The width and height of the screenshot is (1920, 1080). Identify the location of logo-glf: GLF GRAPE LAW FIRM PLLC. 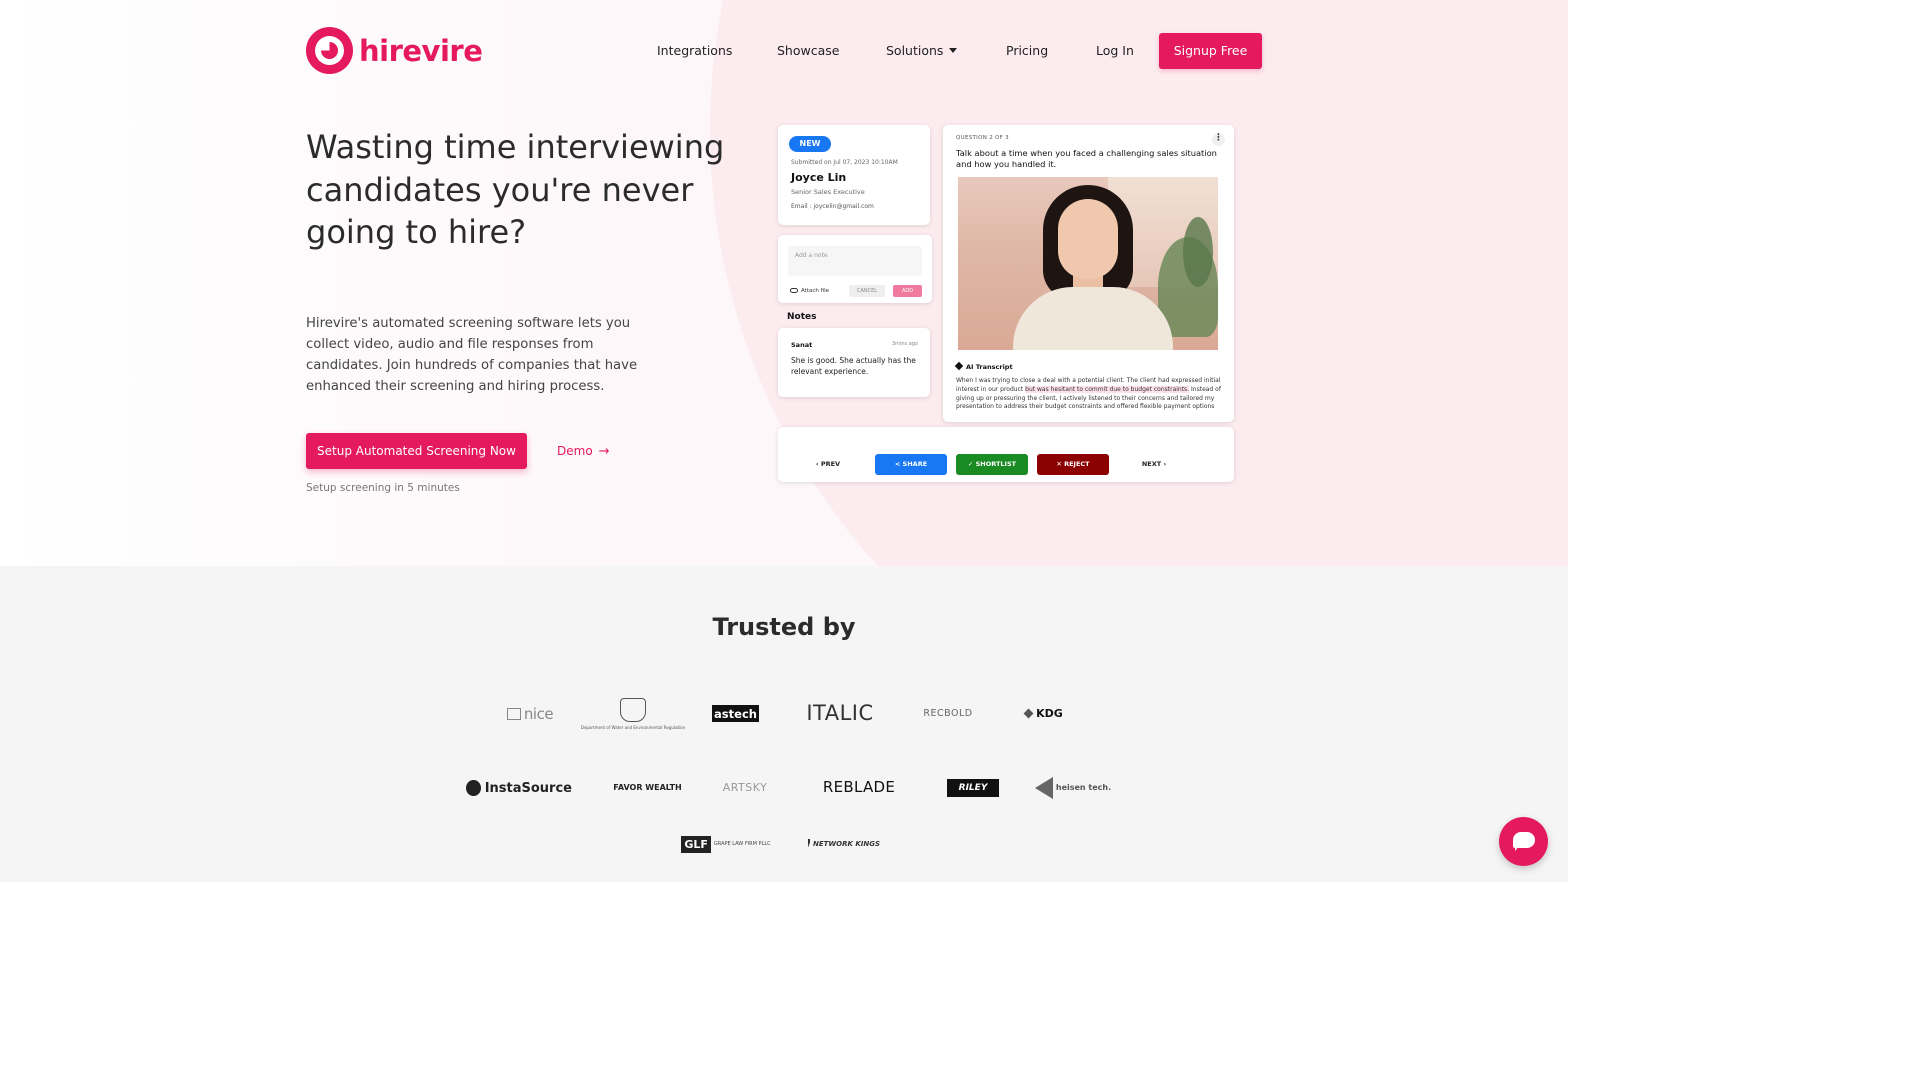
(726, 844).